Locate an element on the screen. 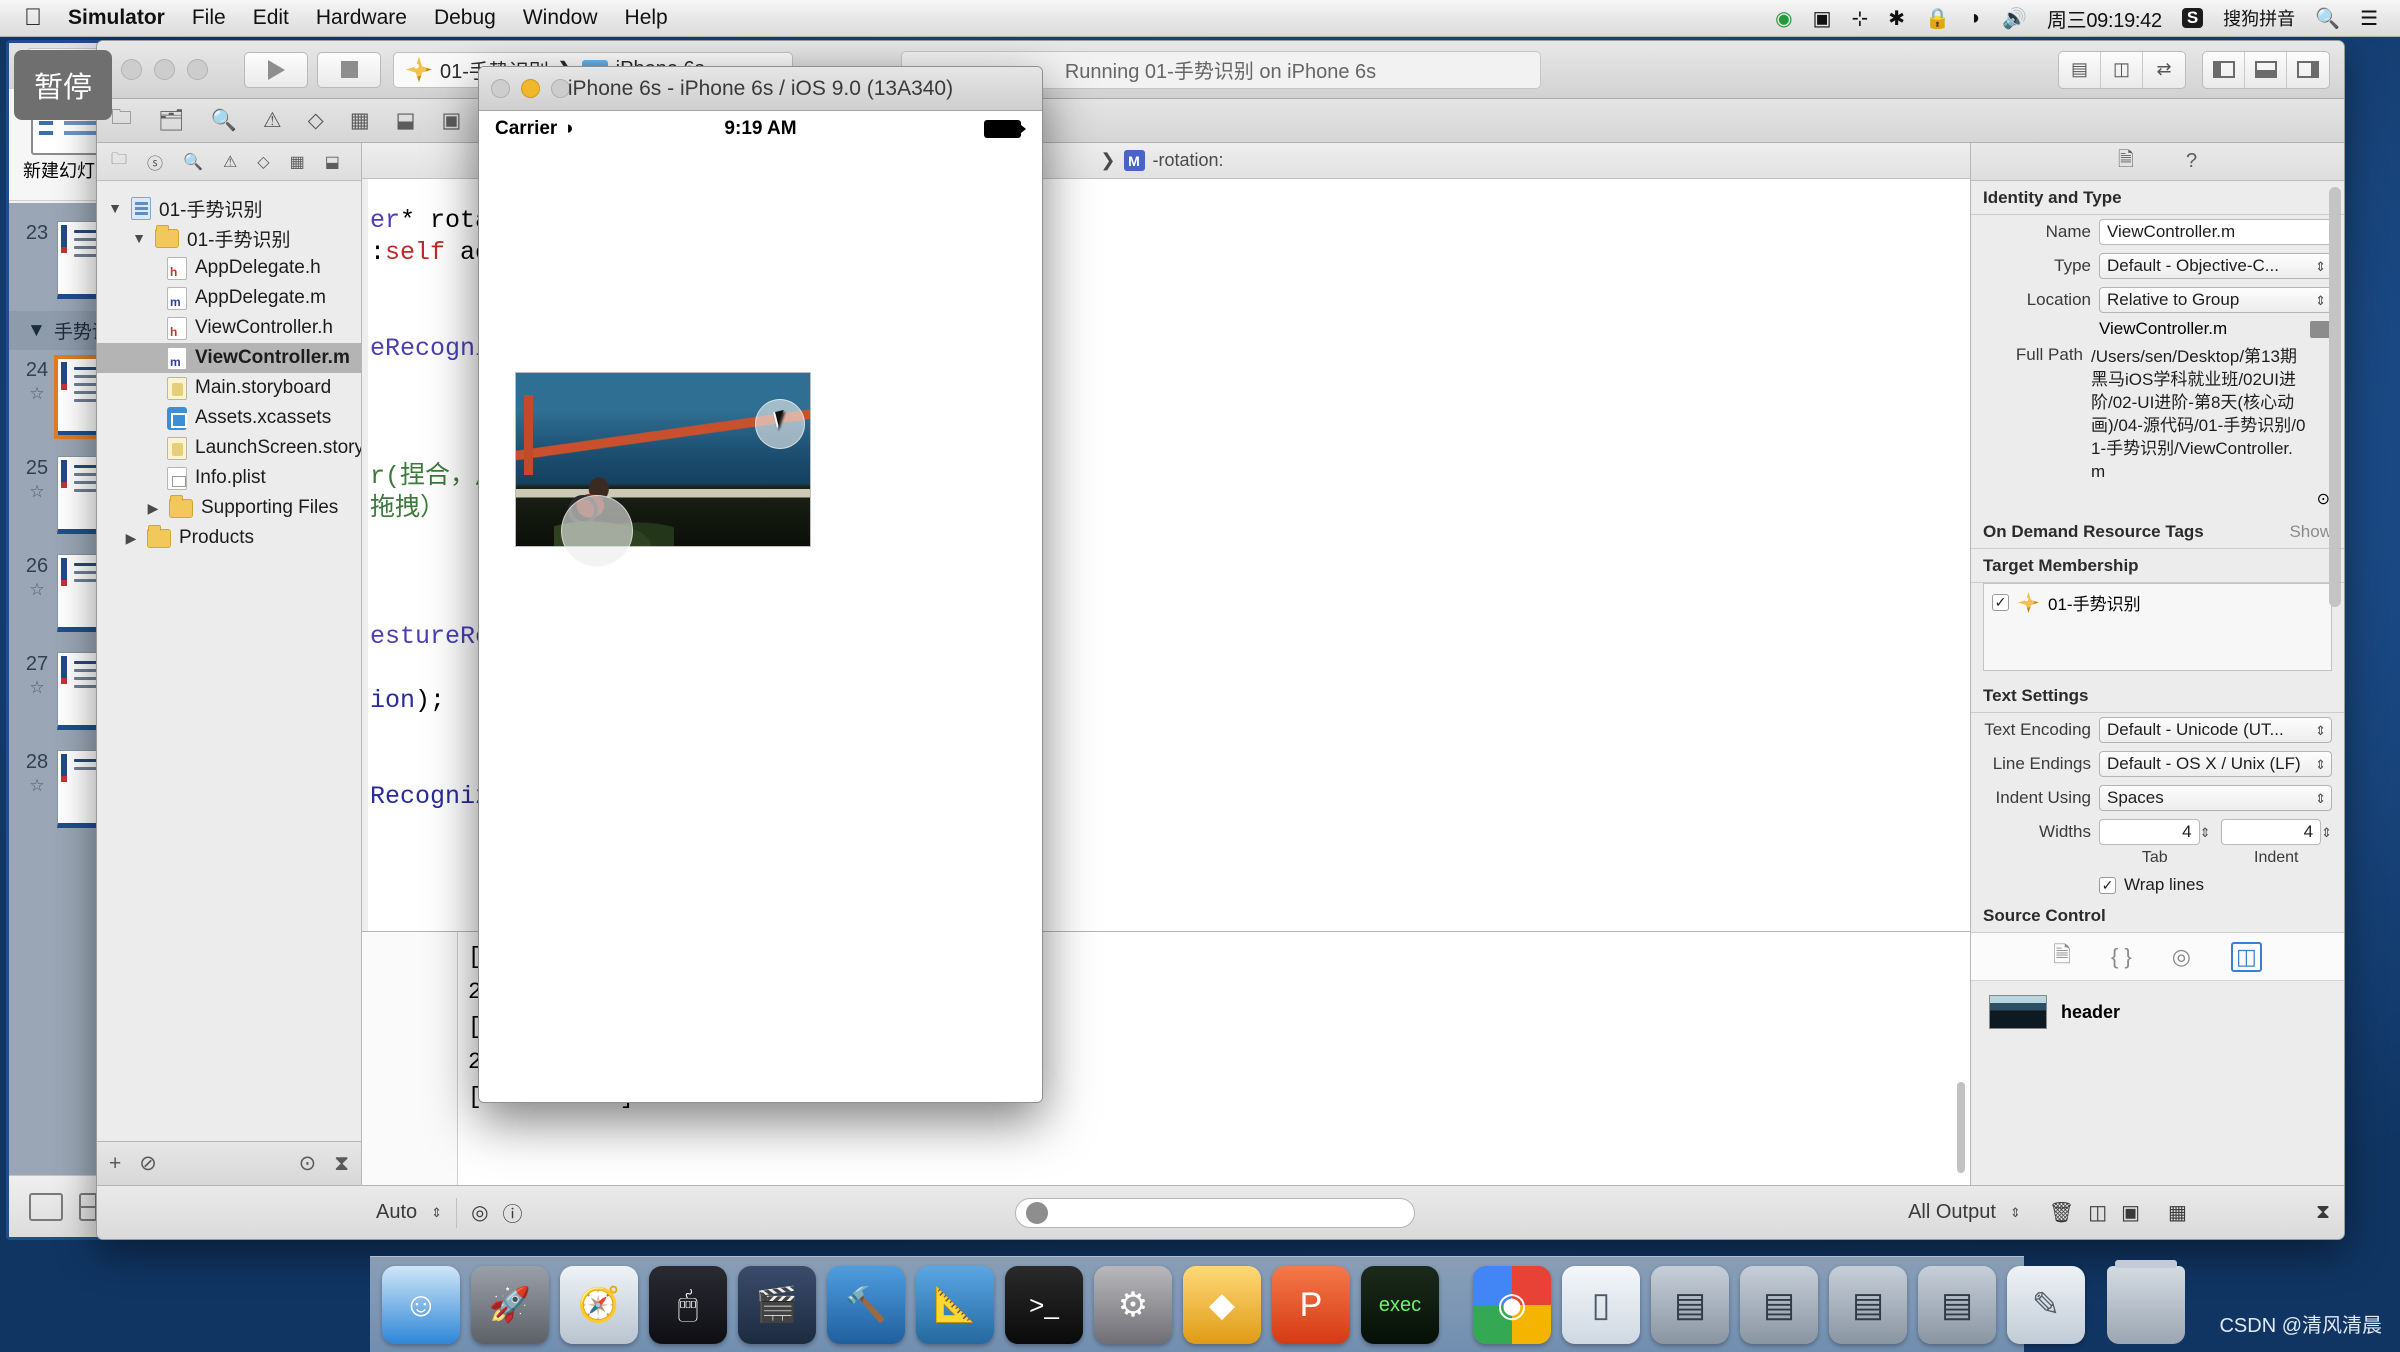 The width and height of the screenshot is (2400, 1352). location-row: Location Relative to Group ⇕ is located at coordinates (2157, 300).